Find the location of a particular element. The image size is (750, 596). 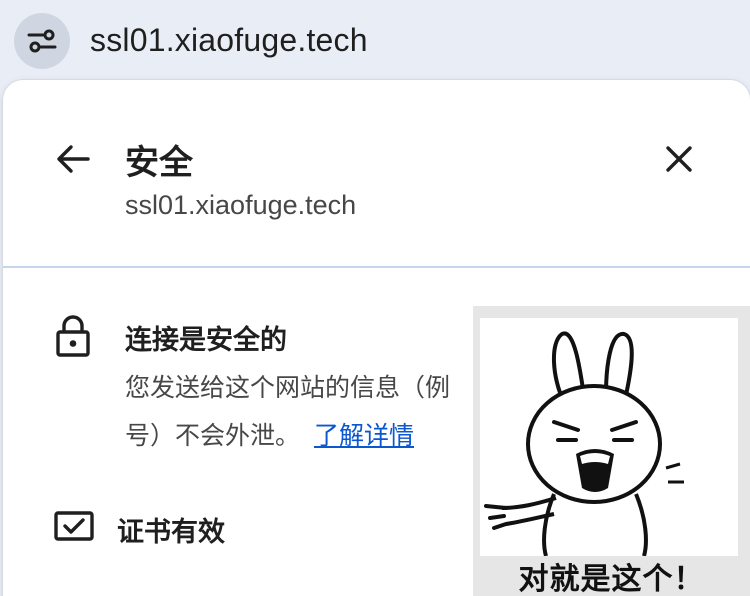

rabbit-pointing-icon is located at coordinates (584, 444).